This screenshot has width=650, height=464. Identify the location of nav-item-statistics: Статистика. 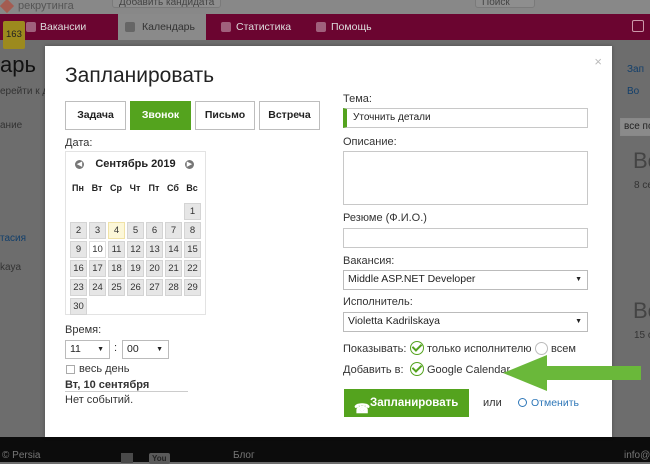
(263, 27).